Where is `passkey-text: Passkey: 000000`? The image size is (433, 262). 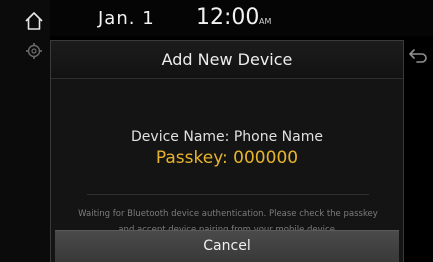 passkey-text: Passkey: 000000 is located at coordinates (227, 158).